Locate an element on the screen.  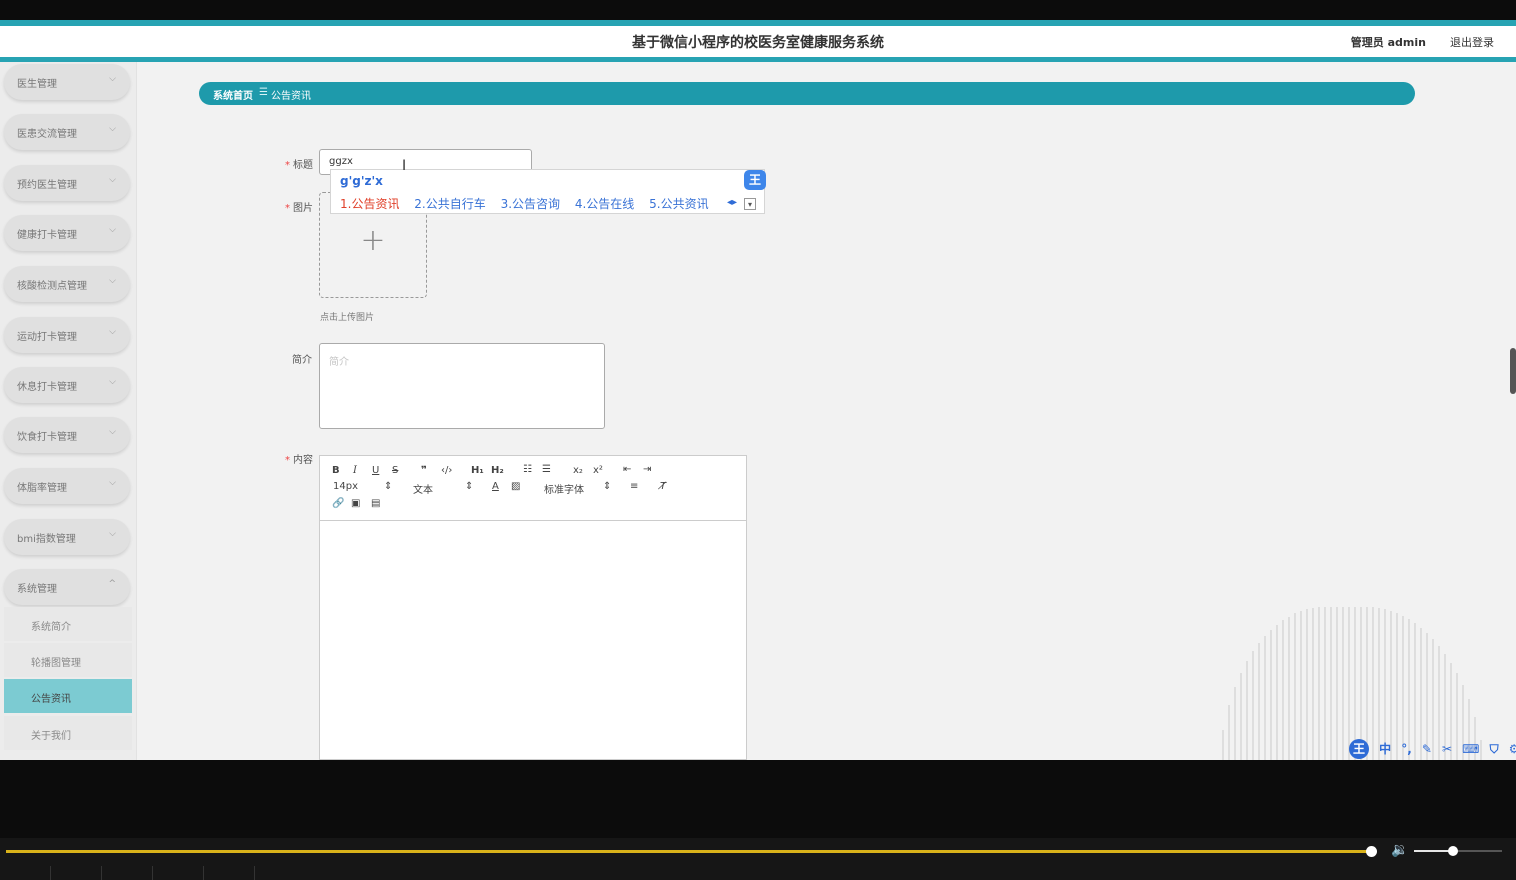
sidebar-item-test-points: 核酸检测点管理 ⌵ is located at coordinates (67, 284).